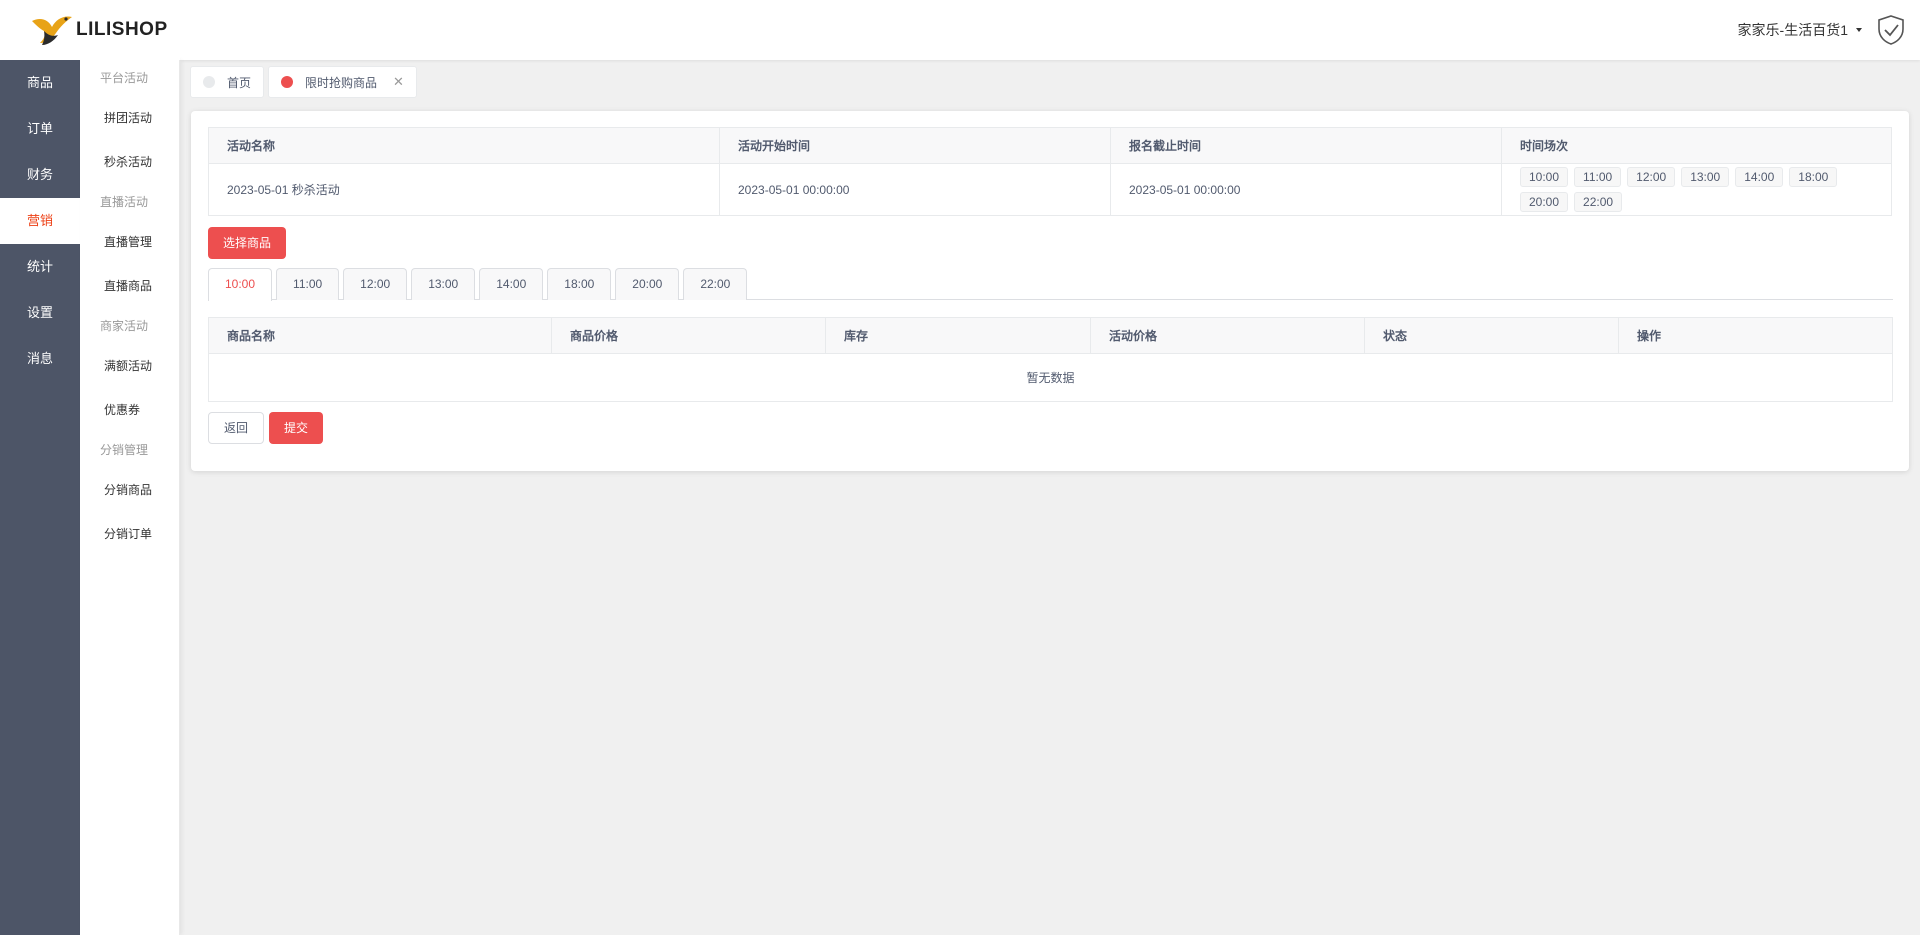 The image size is (1920, 935). I want to click on submenu-group-merchant: 商家活动, so click(124, 326).